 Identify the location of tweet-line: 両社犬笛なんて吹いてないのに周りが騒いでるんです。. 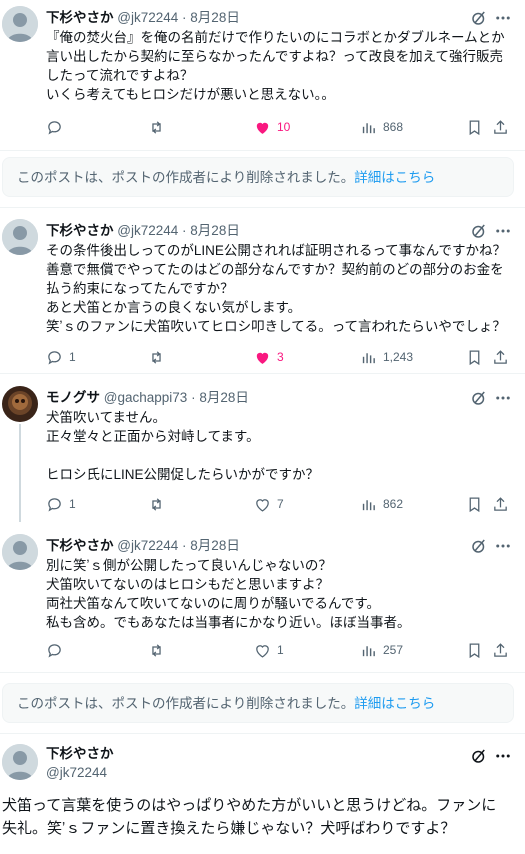
(213, 603).